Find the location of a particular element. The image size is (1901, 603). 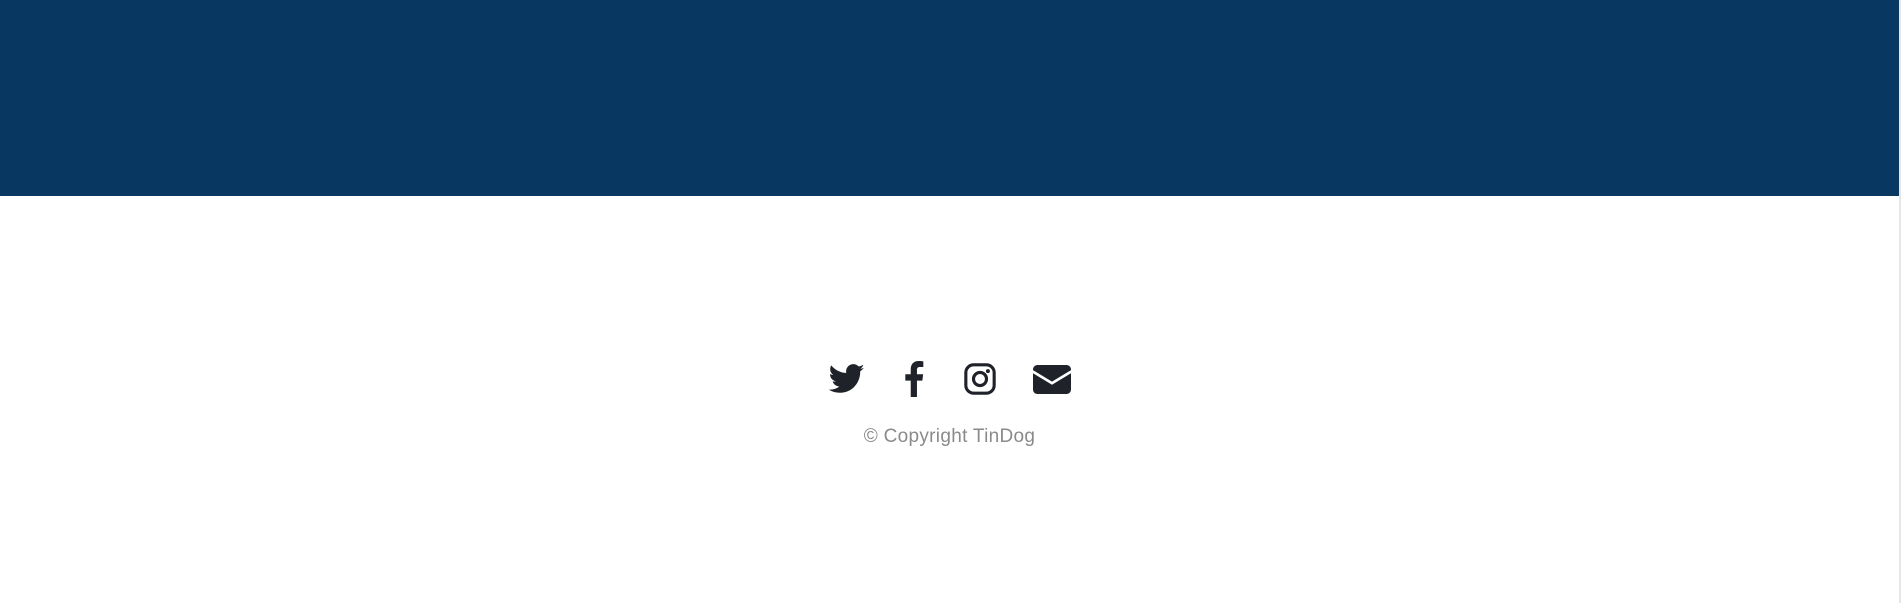

copyright-text: © Copyright TinDog is located at coordinates (949, 436).